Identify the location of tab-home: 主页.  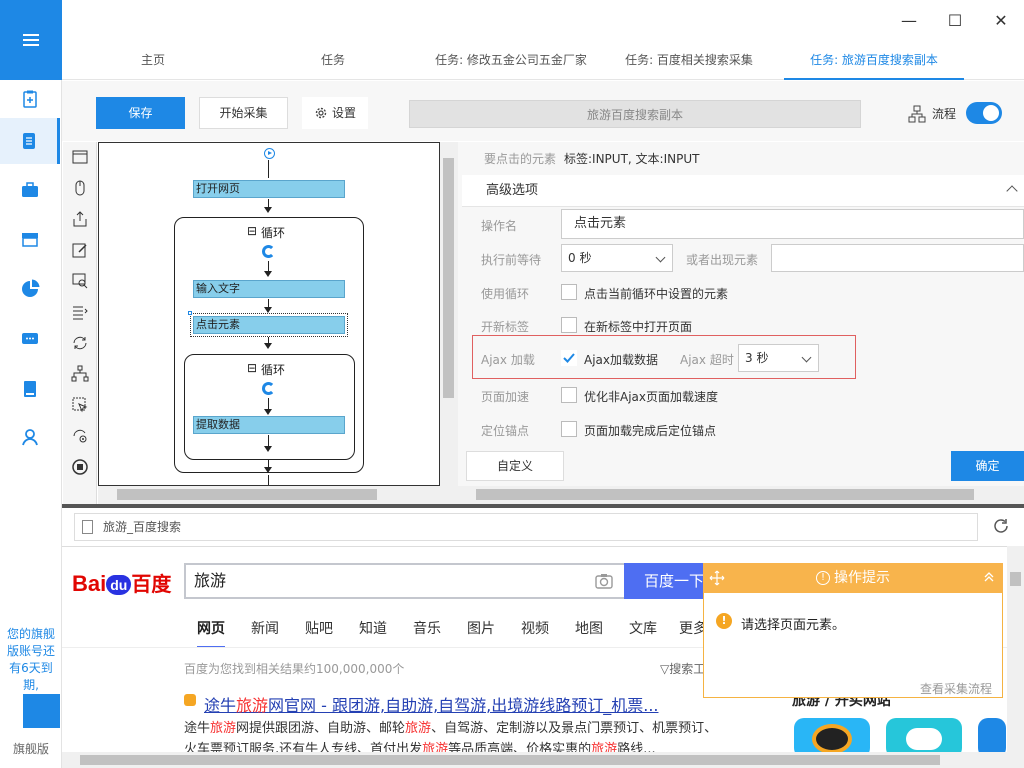
(153, 60).